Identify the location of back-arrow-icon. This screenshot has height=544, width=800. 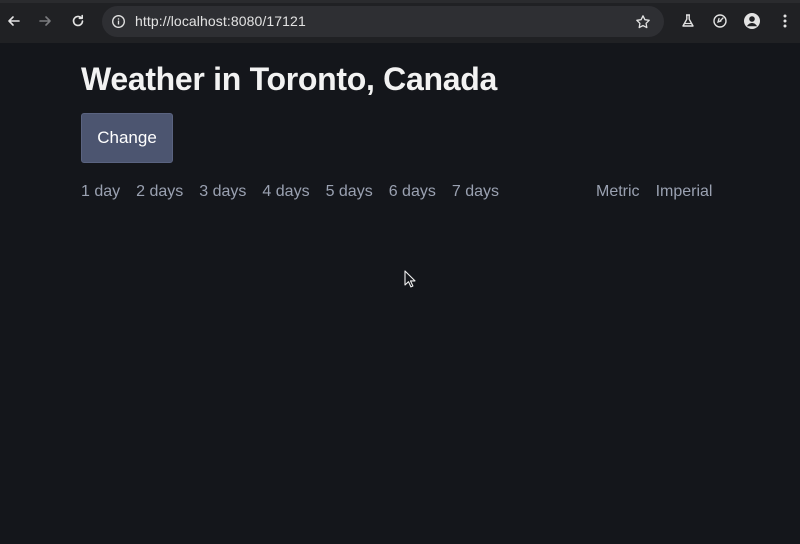
(14, 21).